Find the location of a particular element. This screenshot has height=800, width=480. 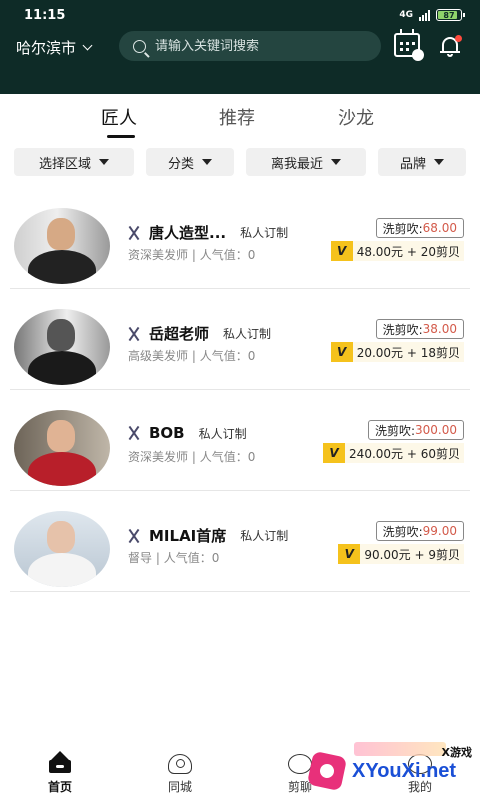

stylist-name: BOB is located at coordinates (167, 433).